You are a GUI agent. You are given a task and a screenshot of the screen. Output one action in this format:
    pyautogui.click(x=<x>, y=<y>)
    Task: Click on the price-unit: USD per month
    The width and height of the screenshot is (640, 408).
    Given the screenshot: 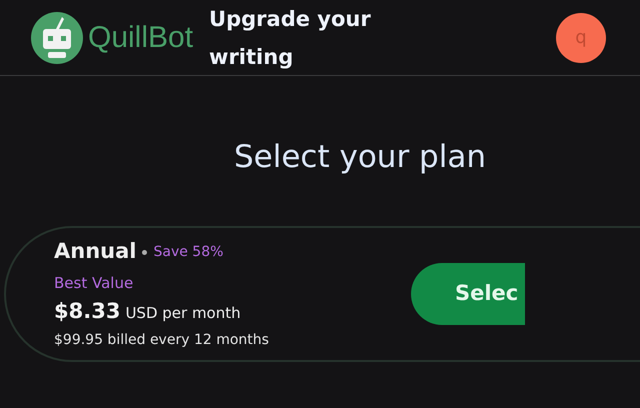 What is the action you would take?
    pyautogui.click(x=183, y=313)
    